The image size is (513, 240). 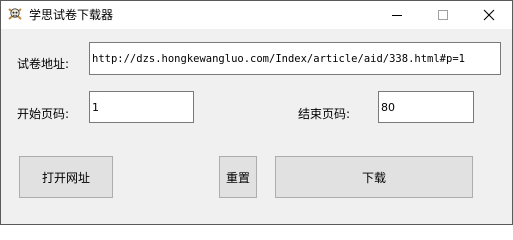 I want to click on url-label: 试卷地址:, so click(x=43, y=64).